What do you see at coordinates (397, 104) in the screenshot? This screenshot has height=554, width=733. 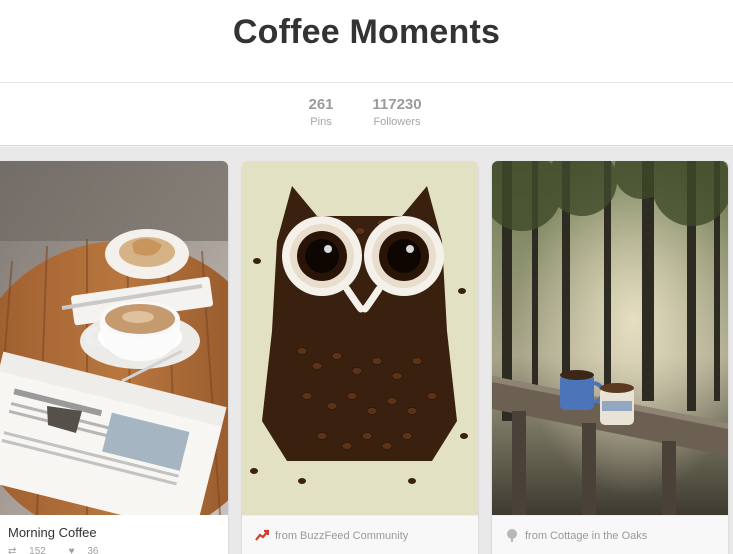 I see `followers-count: 117230` at bounding box center [397, 104].